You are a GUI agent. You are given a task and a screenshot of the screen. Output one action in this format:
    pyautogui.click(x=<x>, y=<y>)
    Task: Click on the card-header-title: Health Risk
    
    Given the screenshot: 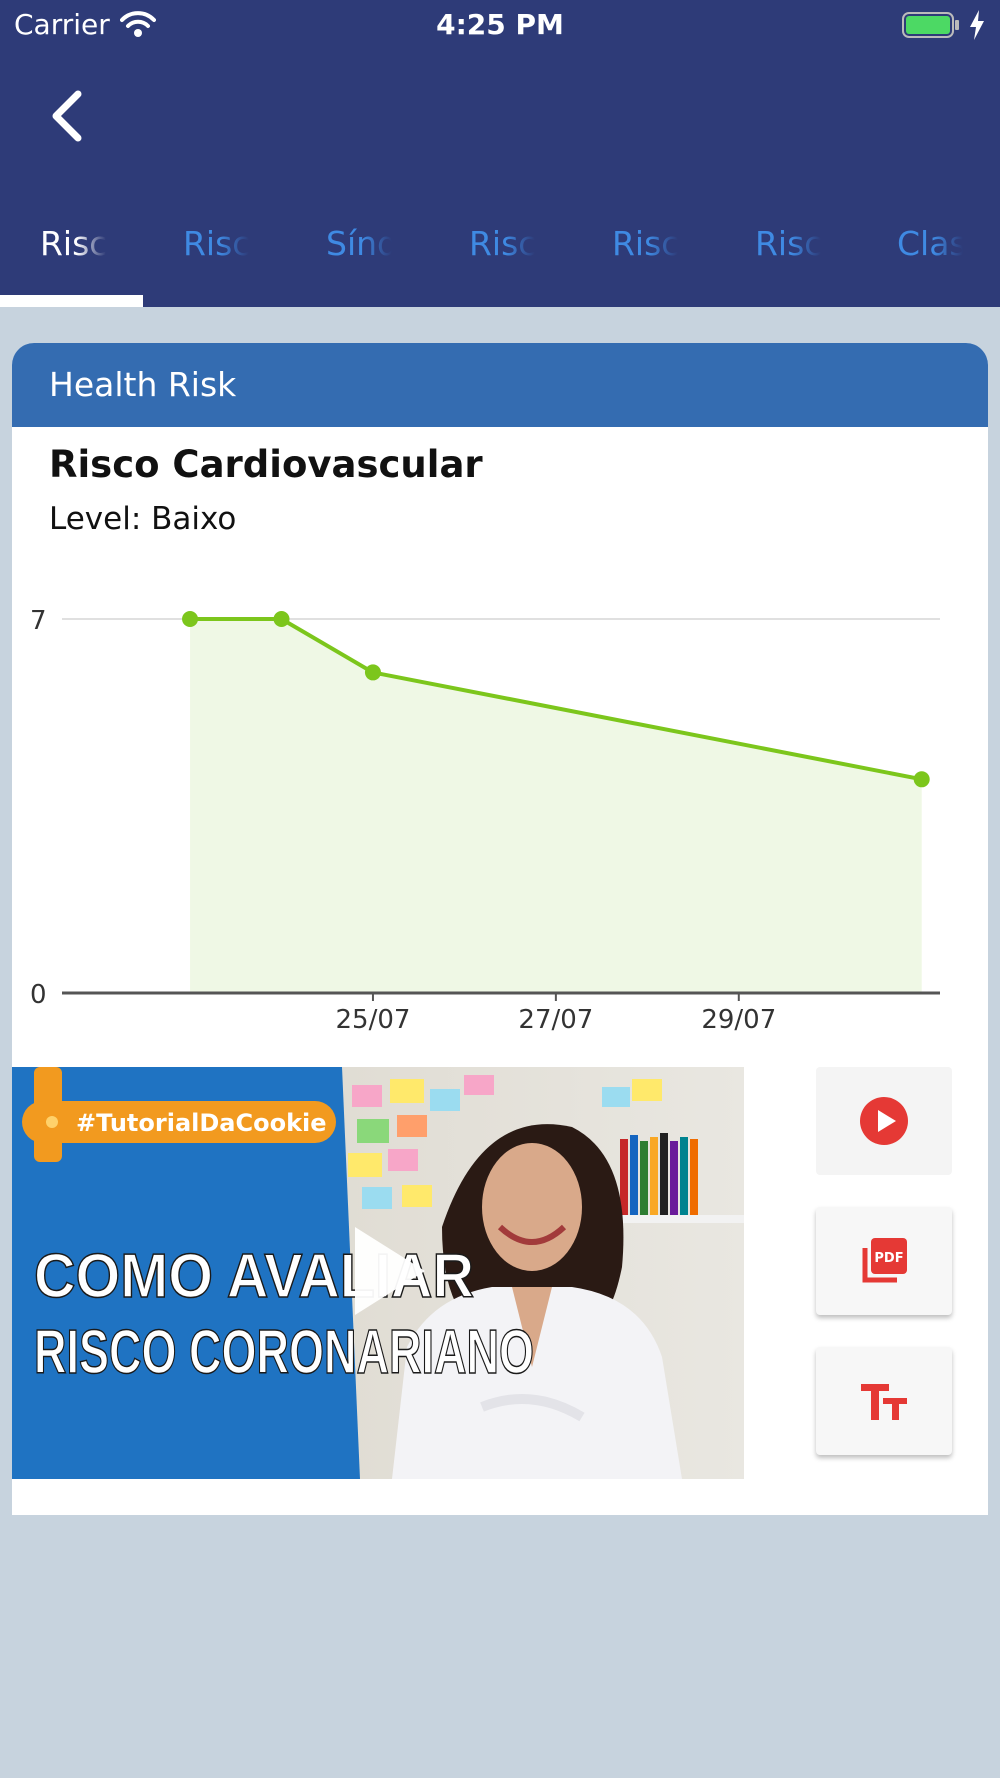 What is the action you would take?
    pyautogui.click(x=143, y=384)
    